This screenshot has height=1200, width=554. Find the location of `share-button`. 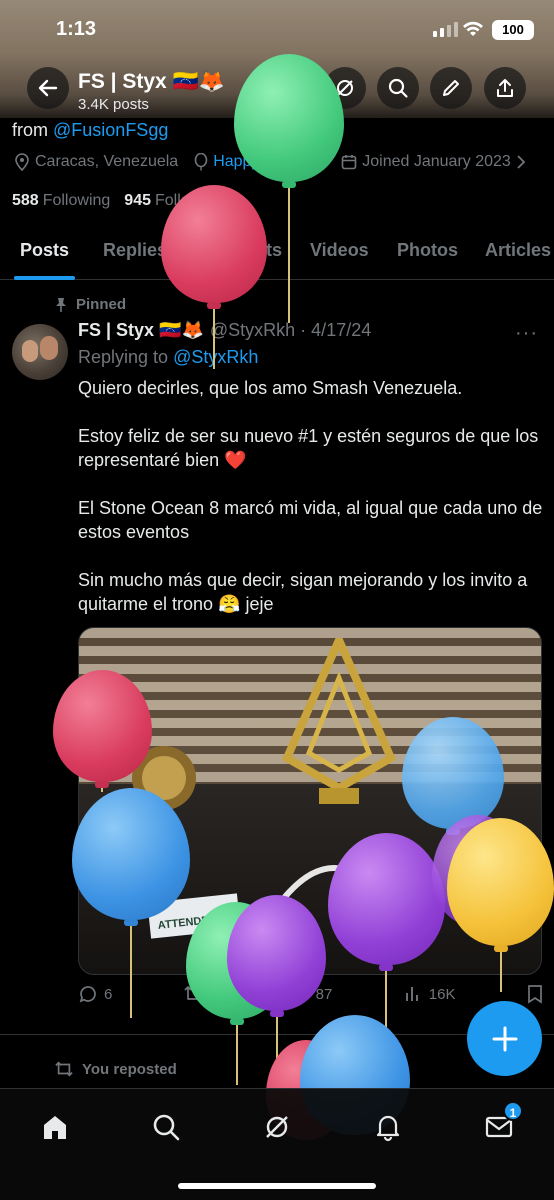

share-button is located at coordinates (505, 88).